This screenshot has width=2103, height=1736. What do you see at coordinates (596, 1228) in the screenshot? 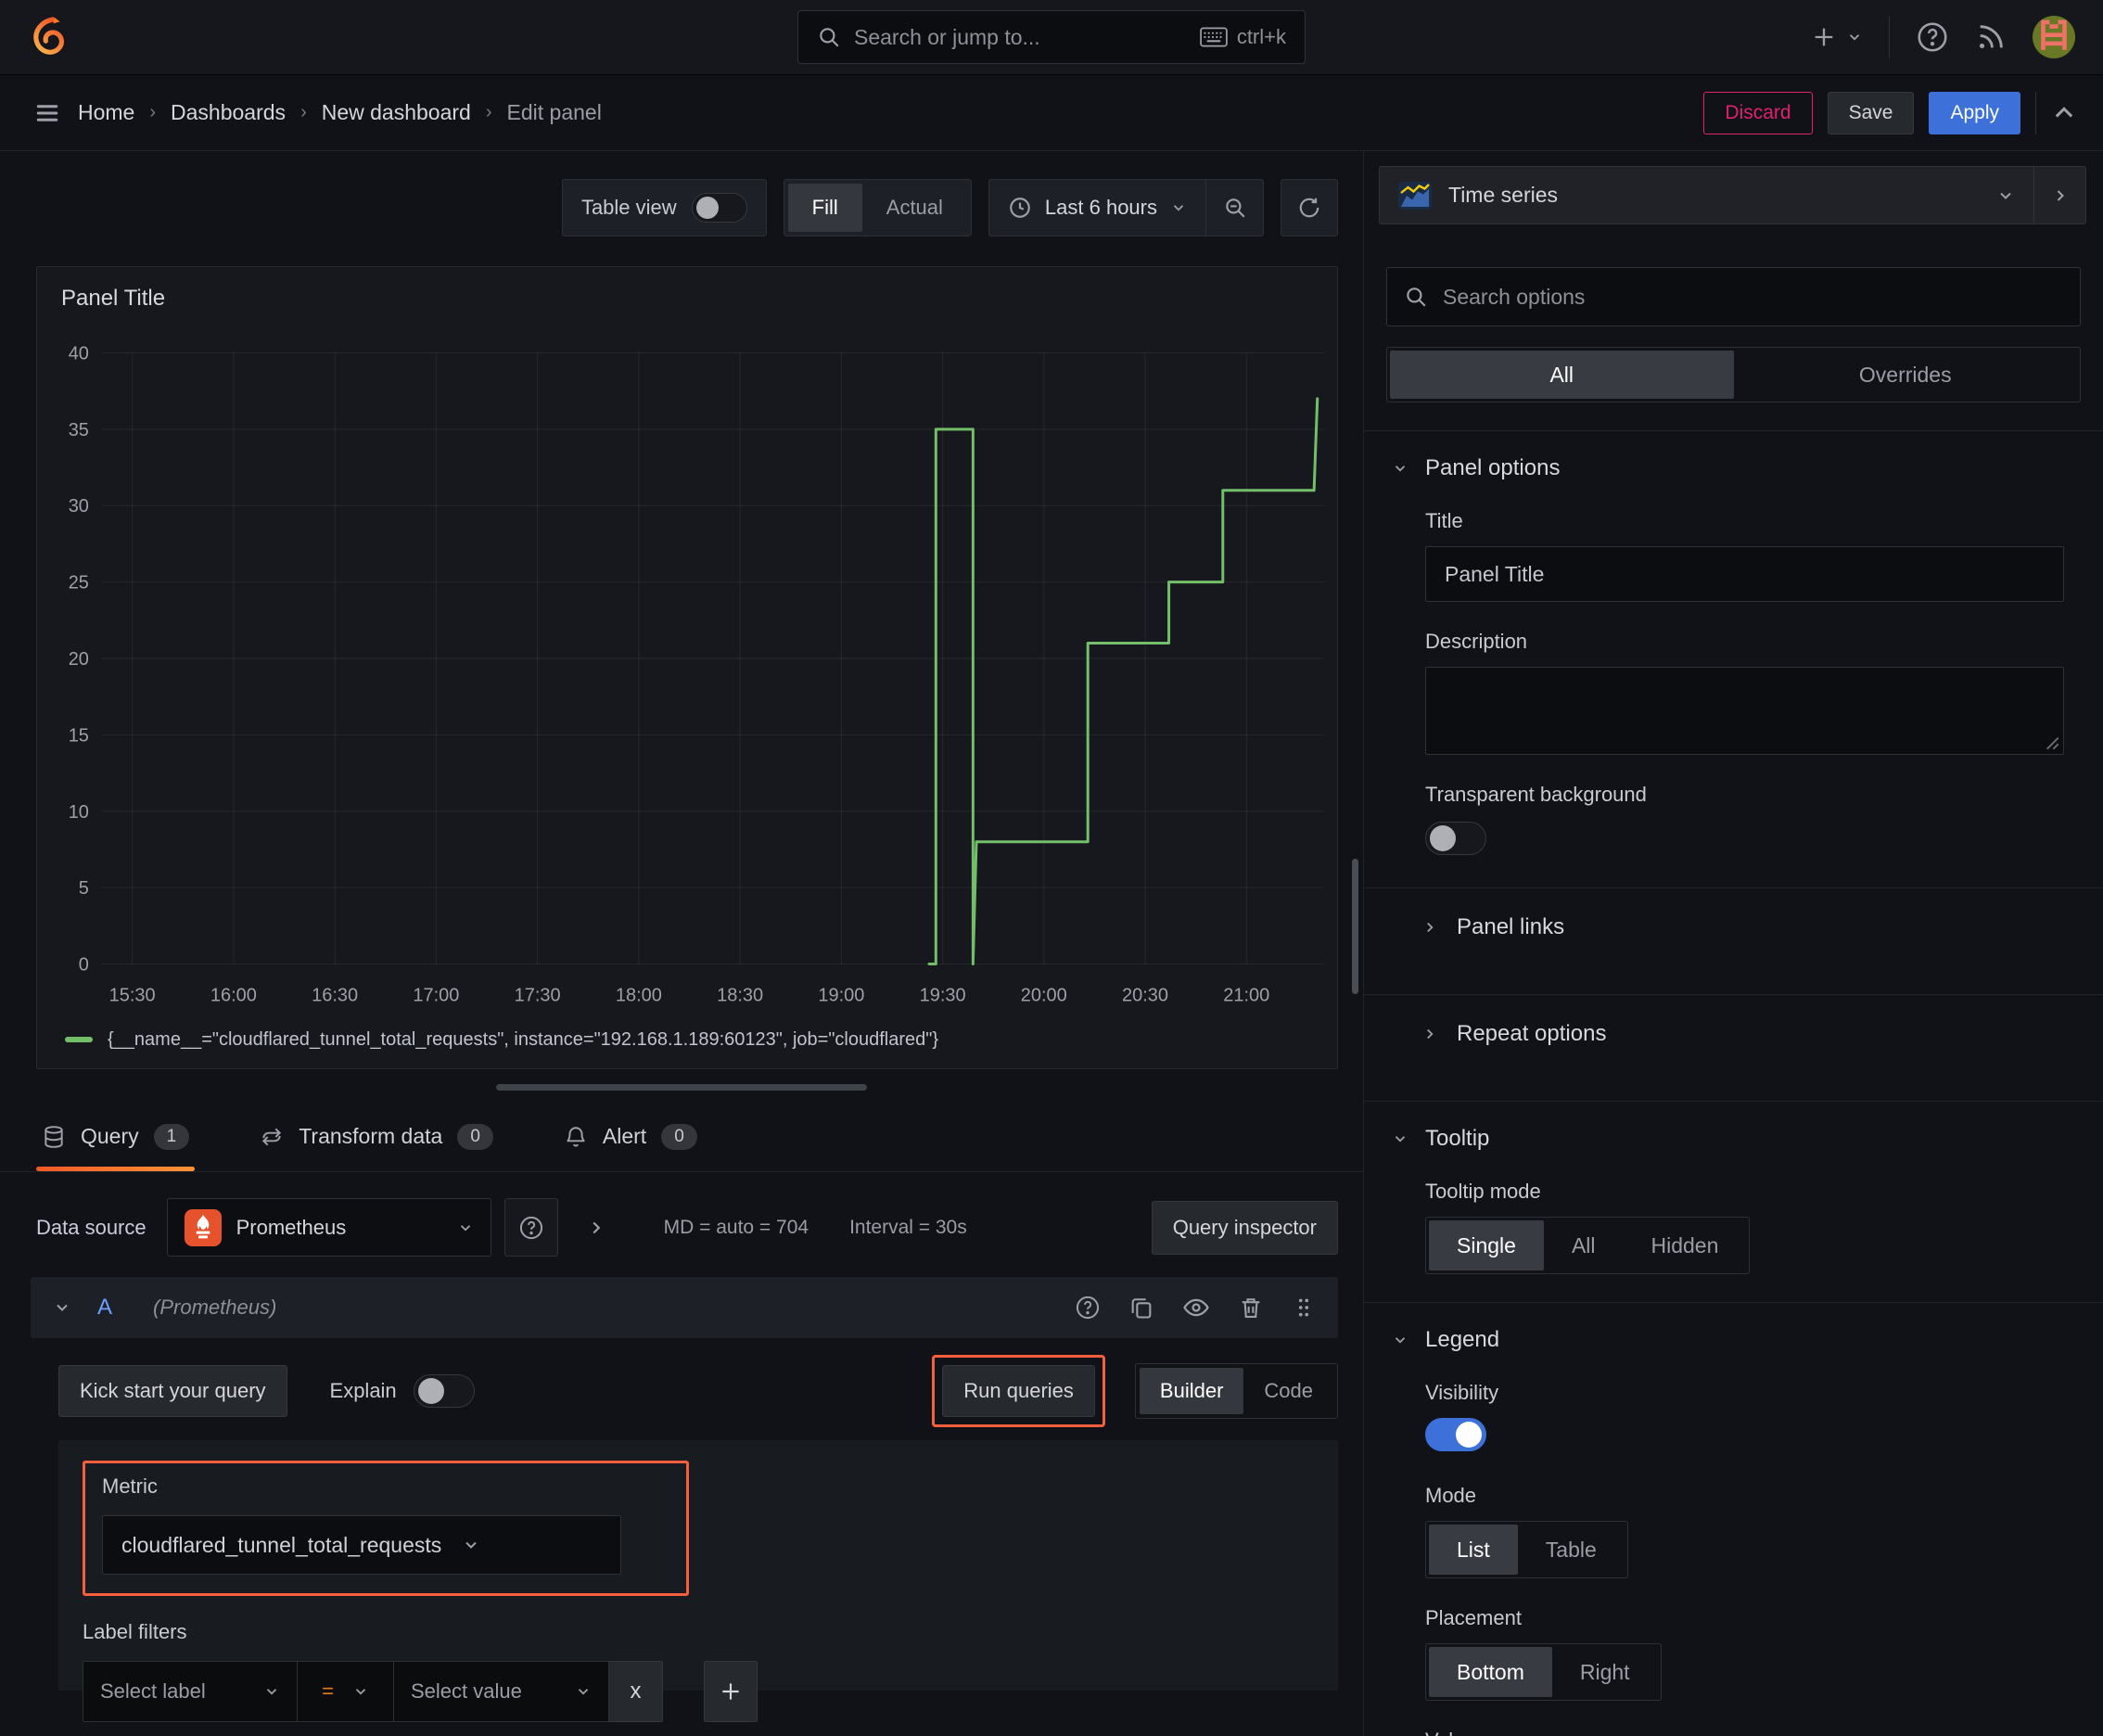
I see `expand-options-icon` at bounding box center [596, 1228].